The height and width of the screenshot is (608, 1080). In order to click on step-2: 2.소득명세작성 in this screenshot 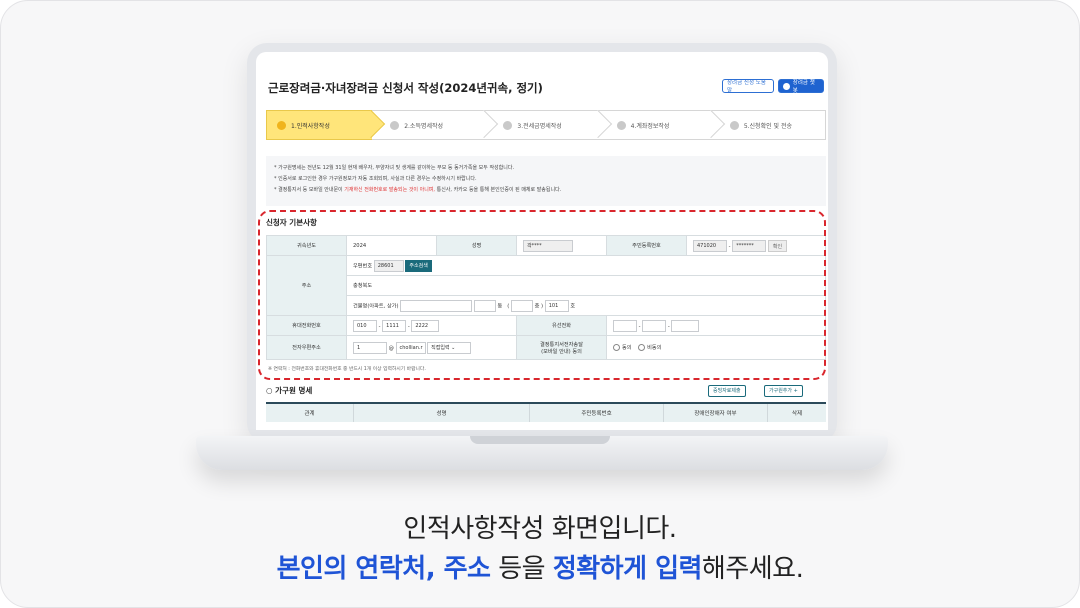, I will do `click(435, 124)`.